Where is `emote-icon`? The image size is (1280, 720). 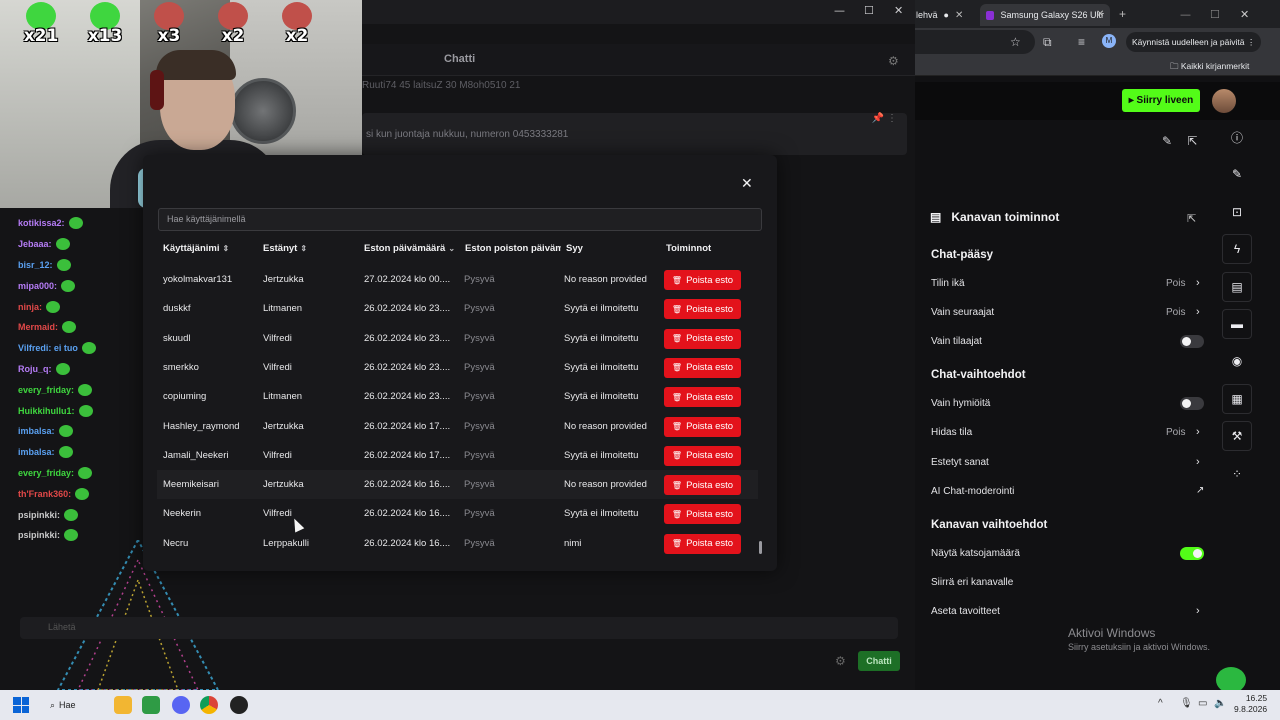 emote-icon is located at coordinates (85, 389).